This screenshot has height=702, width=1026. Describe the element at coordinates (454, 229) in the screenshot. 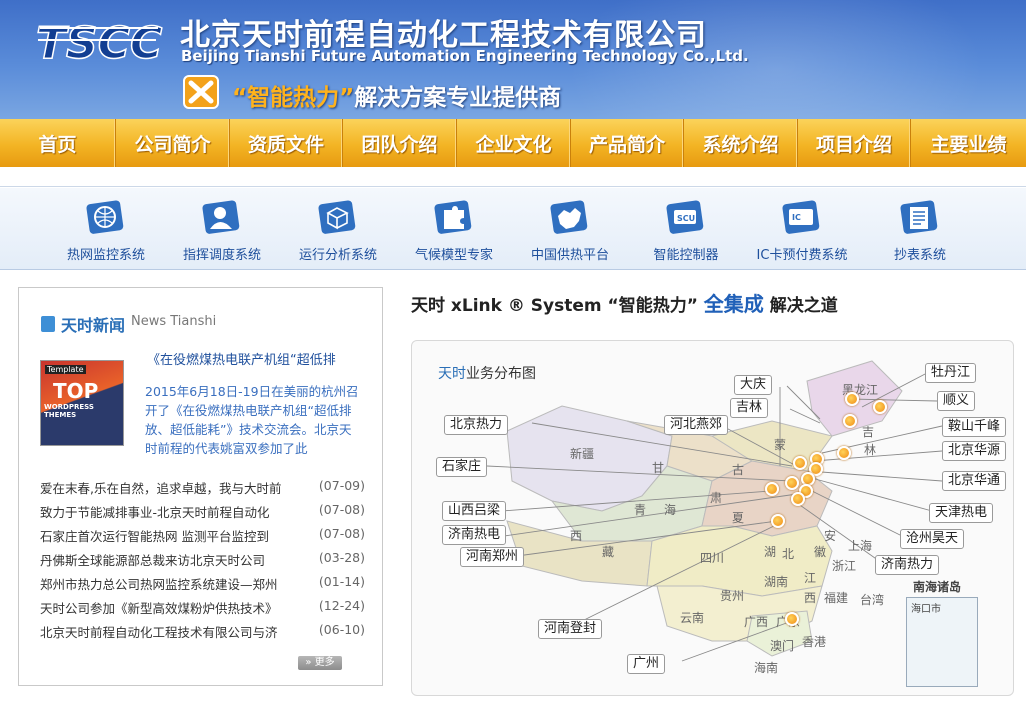

I see `system-climate-model: 气候模型专家` at that location.